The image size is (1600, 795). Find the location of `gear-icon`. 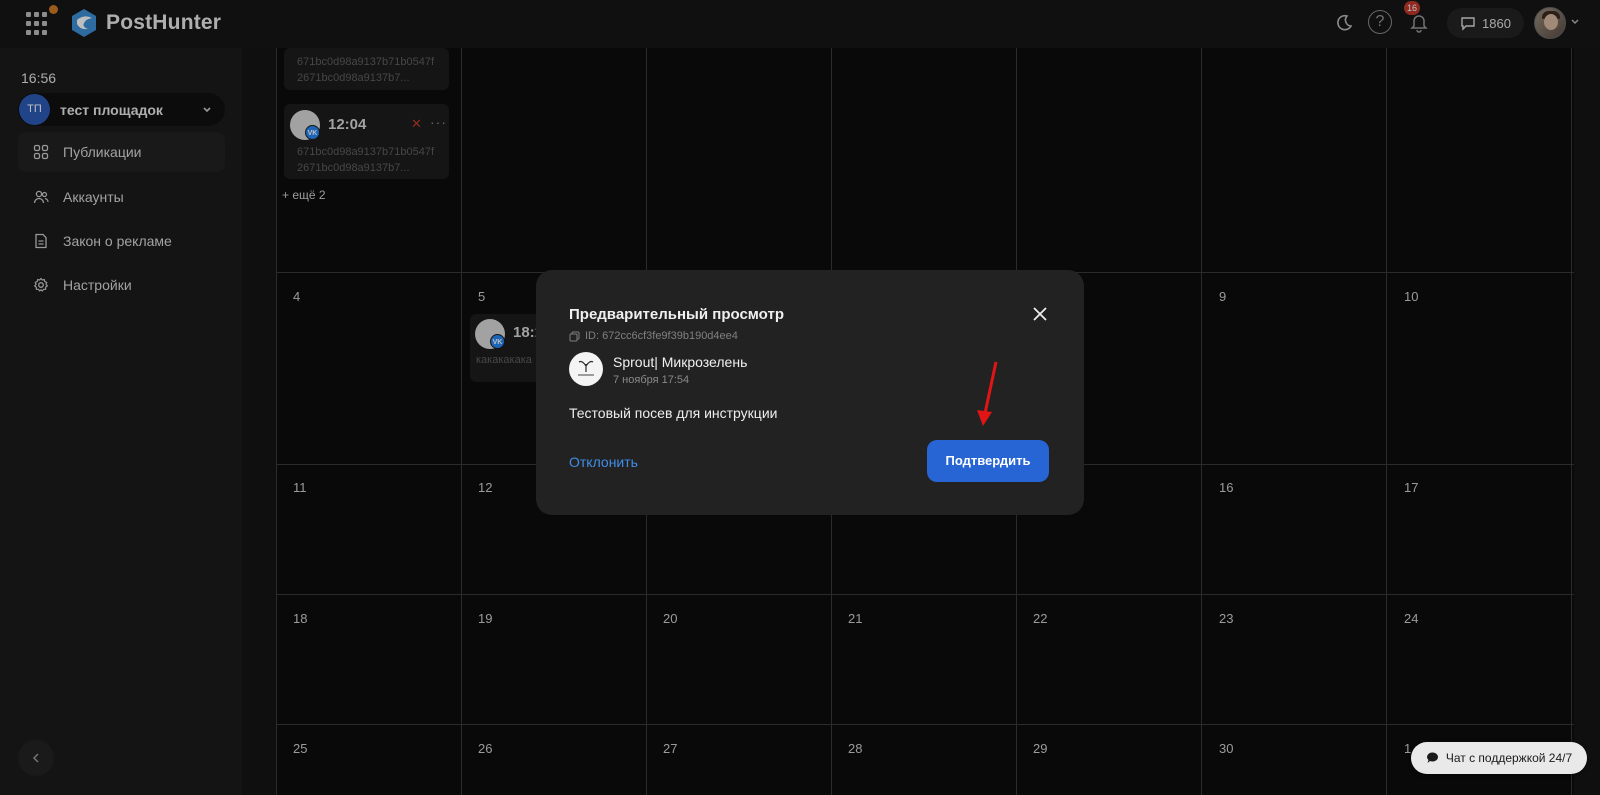

gear-icon is located at coordinates (41, 284).